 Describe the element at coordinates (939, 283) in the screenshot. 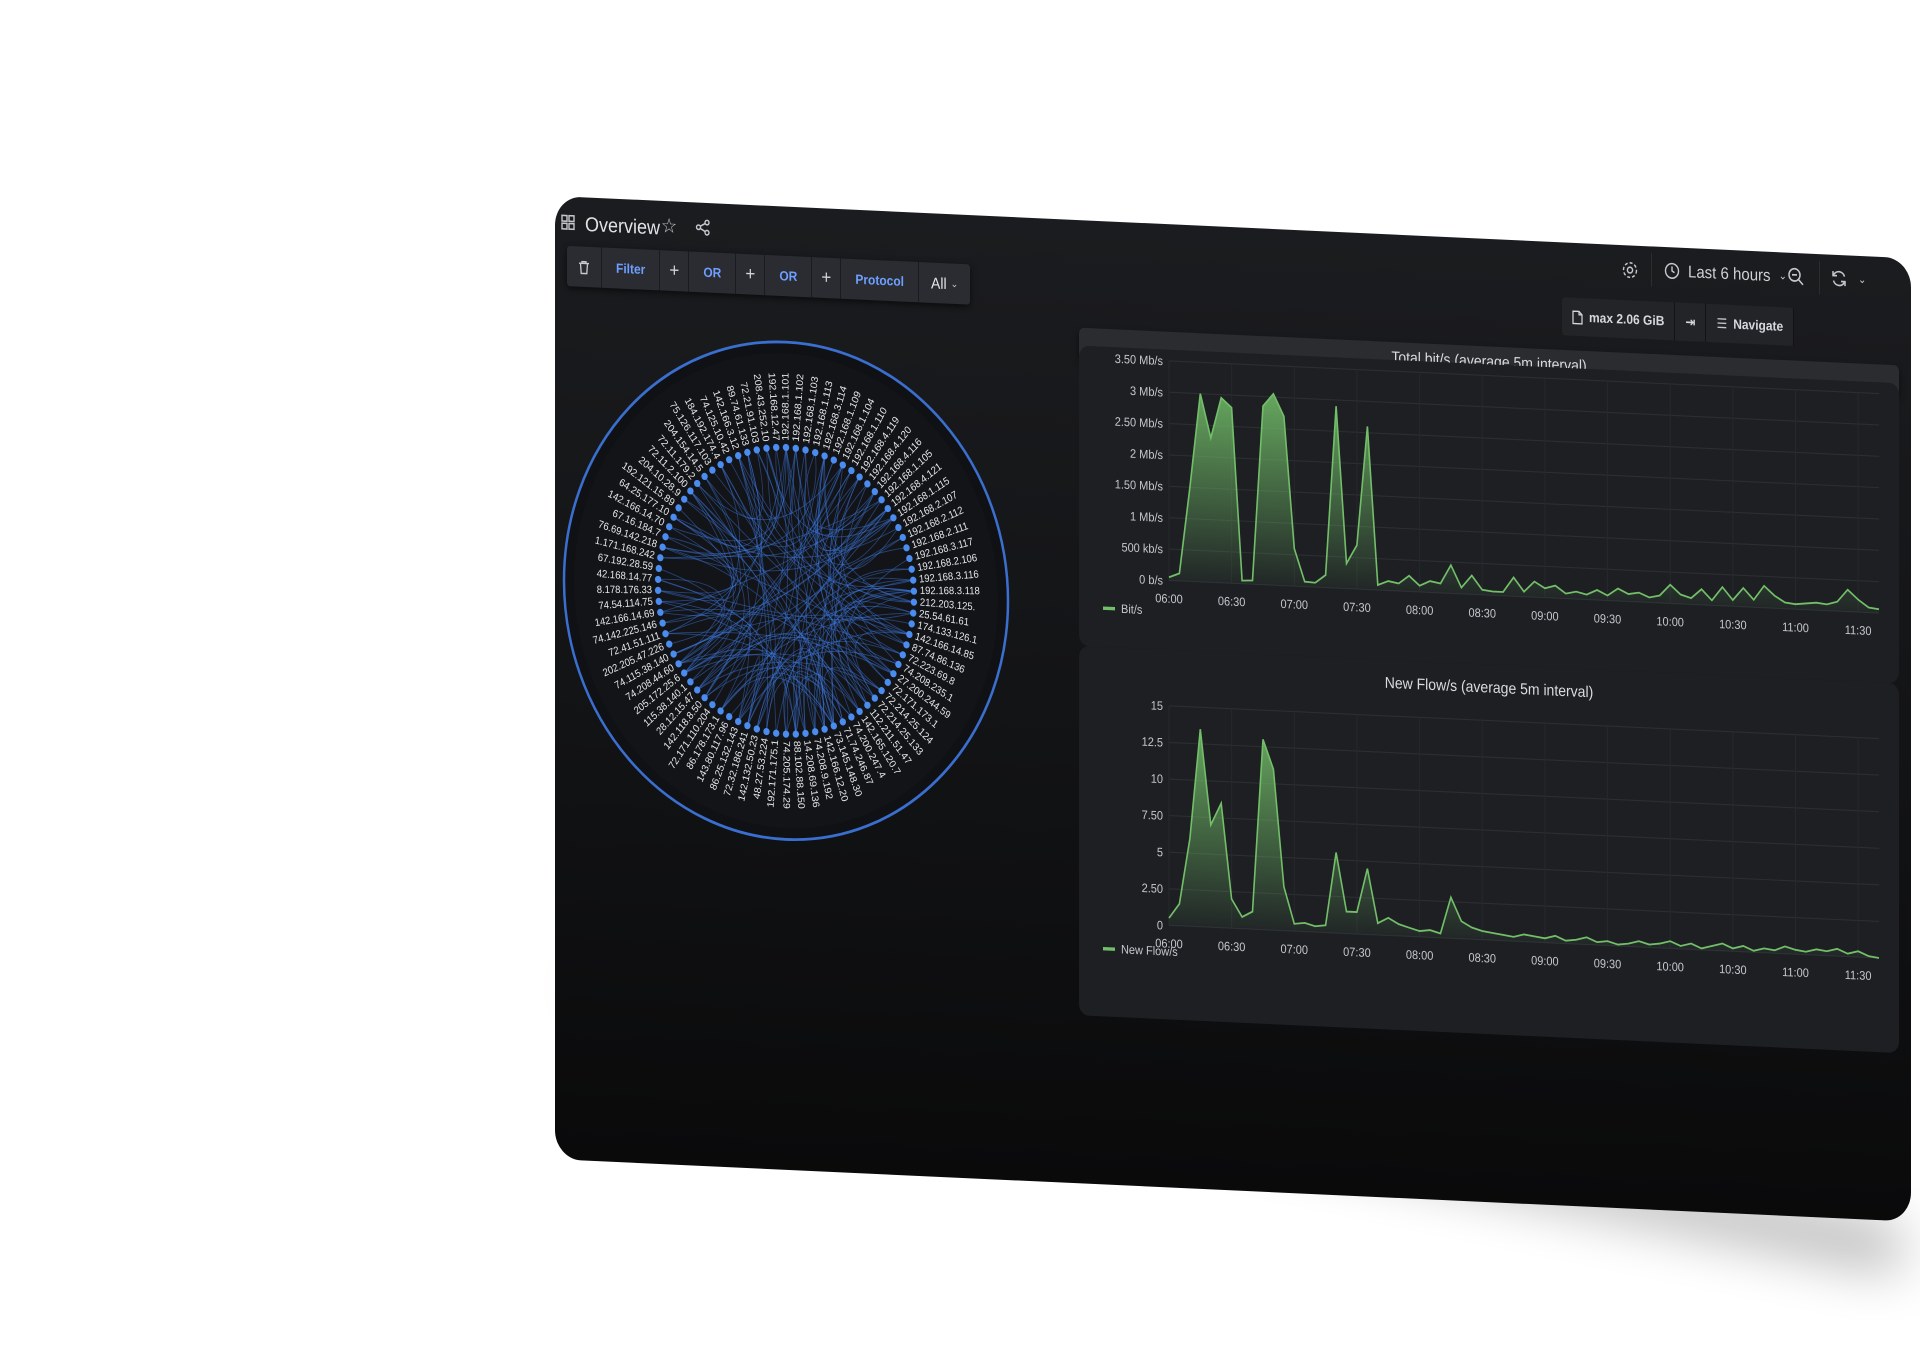

I see `protocol-select-value: All` at that location.